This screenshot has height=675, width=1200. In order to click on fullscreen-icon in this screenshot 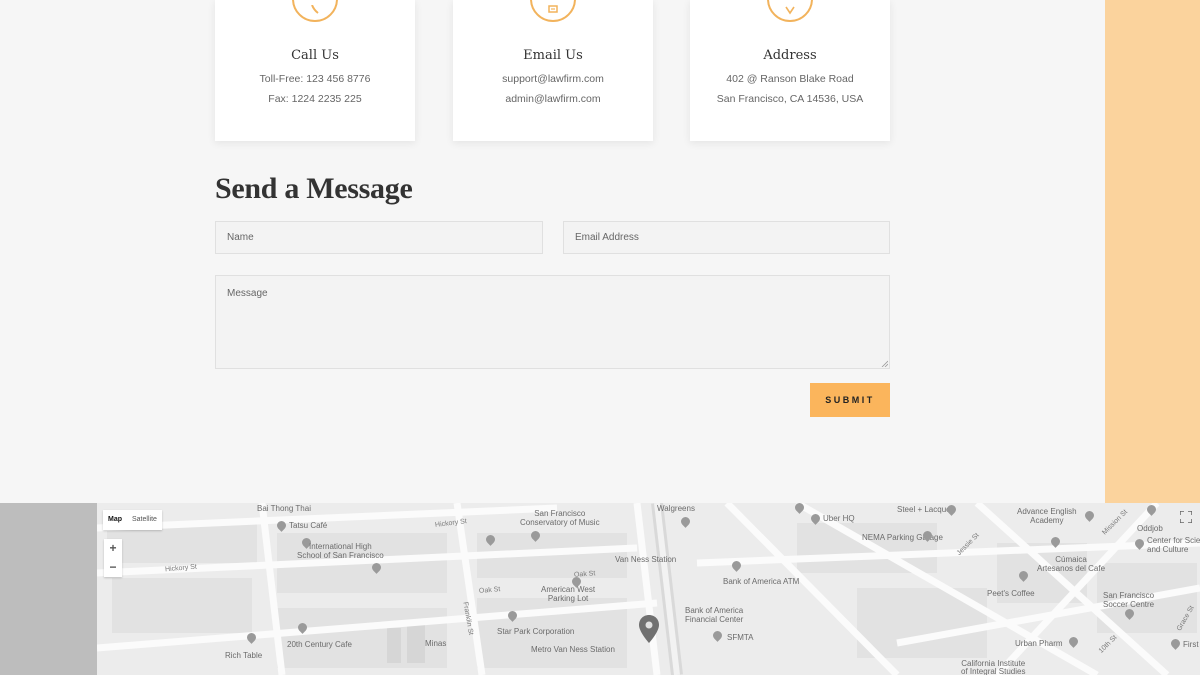, I will do `click(1186, 517)`.